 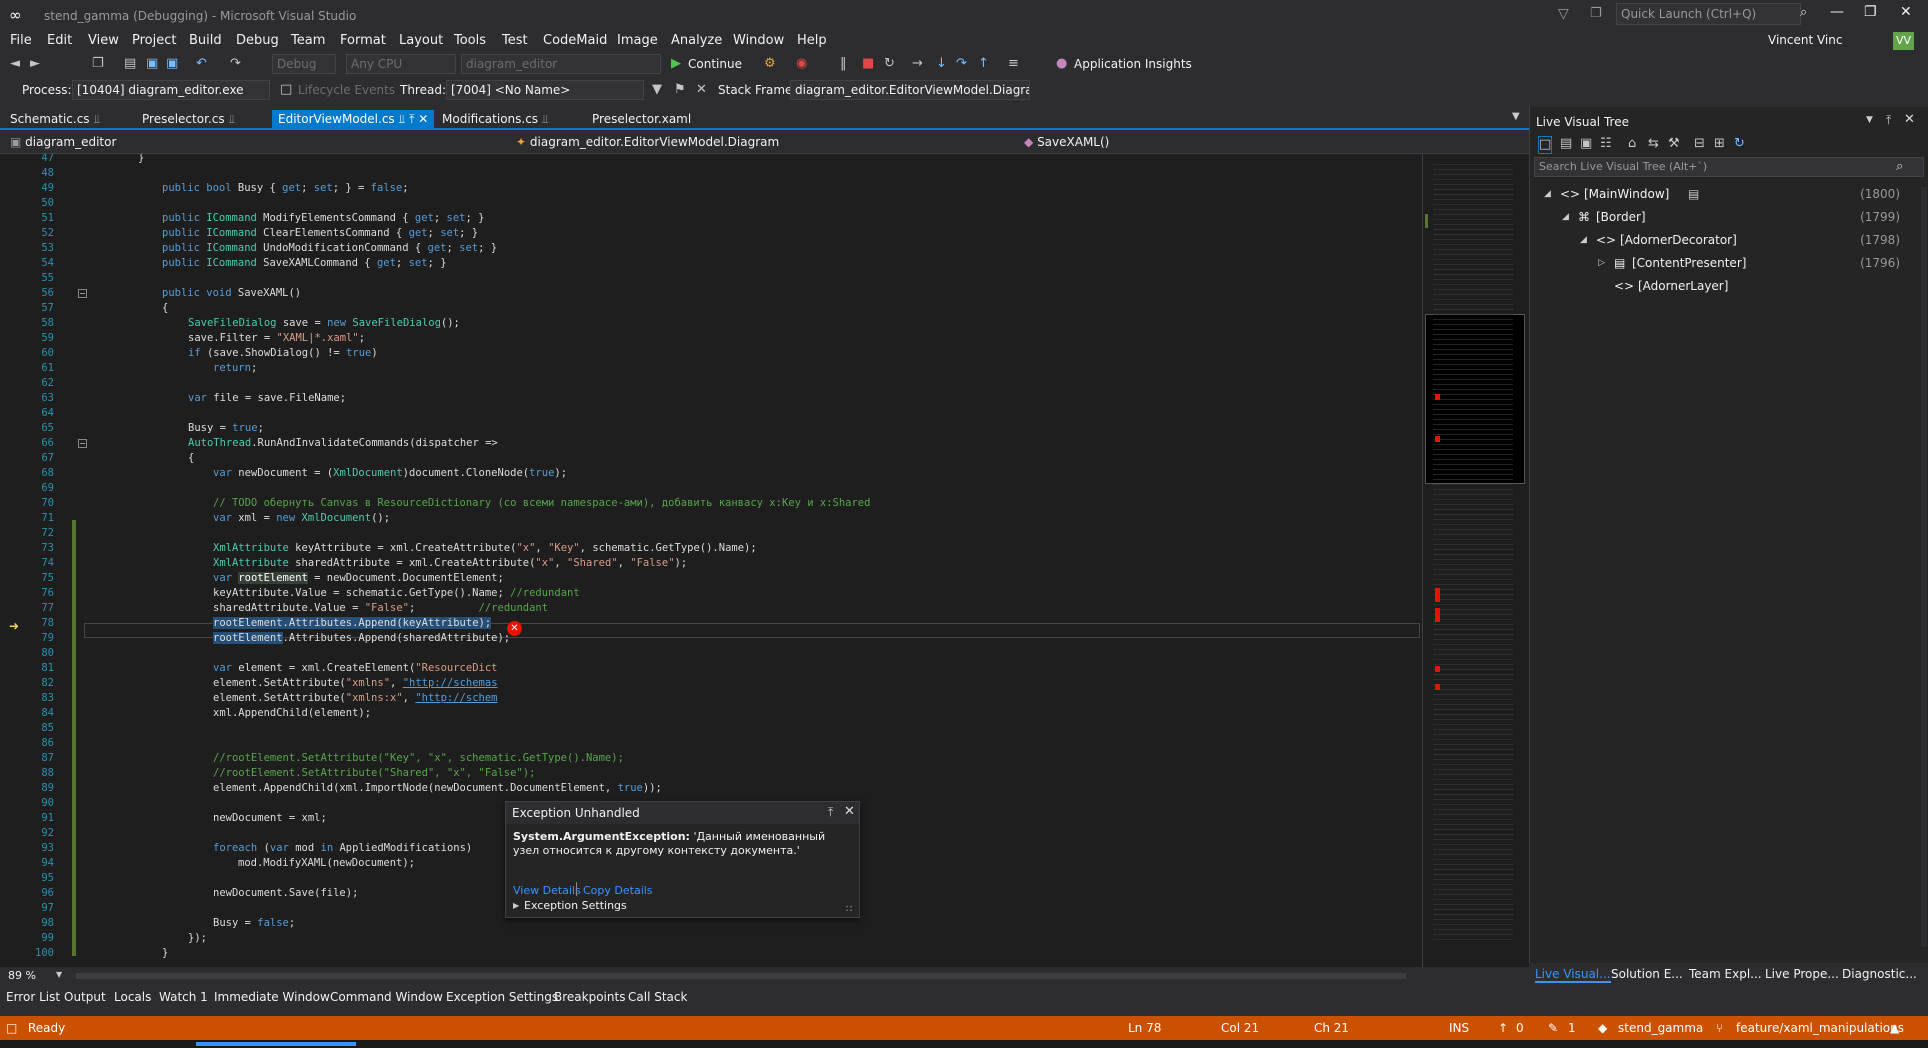 What do you see at coordinates (353, 120) in the screenshot?
I see `tab-editorviewmodel-cs: EditorViewModel.cs ⫫ ⤒ ✕` at bounding box center [353, 120].